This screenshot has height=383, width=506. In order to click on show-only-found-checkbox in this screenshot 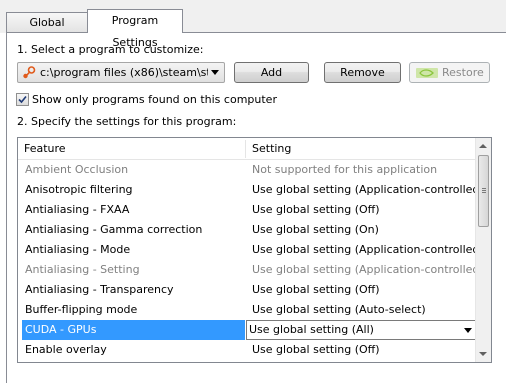, I will do `click(22, 99)`.